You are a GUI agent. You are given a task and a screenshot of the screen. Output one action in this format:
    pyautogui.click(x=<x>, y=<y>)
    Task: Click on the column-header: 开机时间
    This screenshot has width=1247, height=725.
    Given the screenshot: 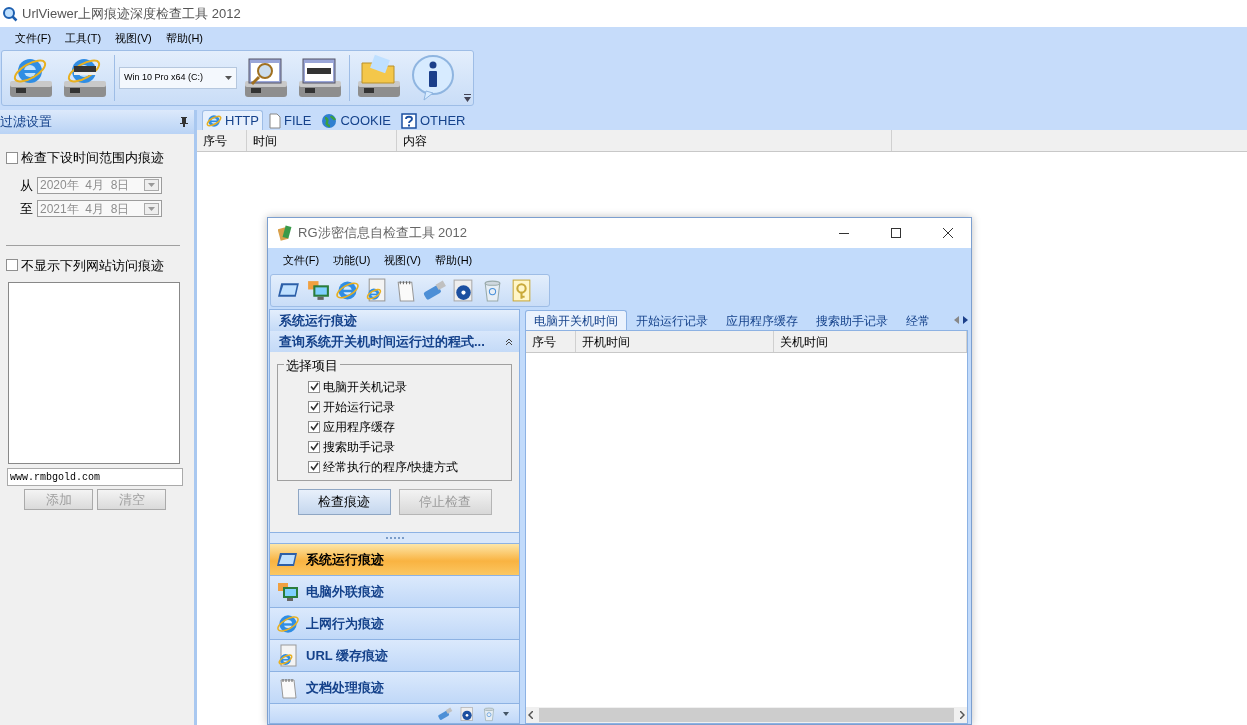 What is the action you would take?
    pyautogui.click(x=675, y=341)
    